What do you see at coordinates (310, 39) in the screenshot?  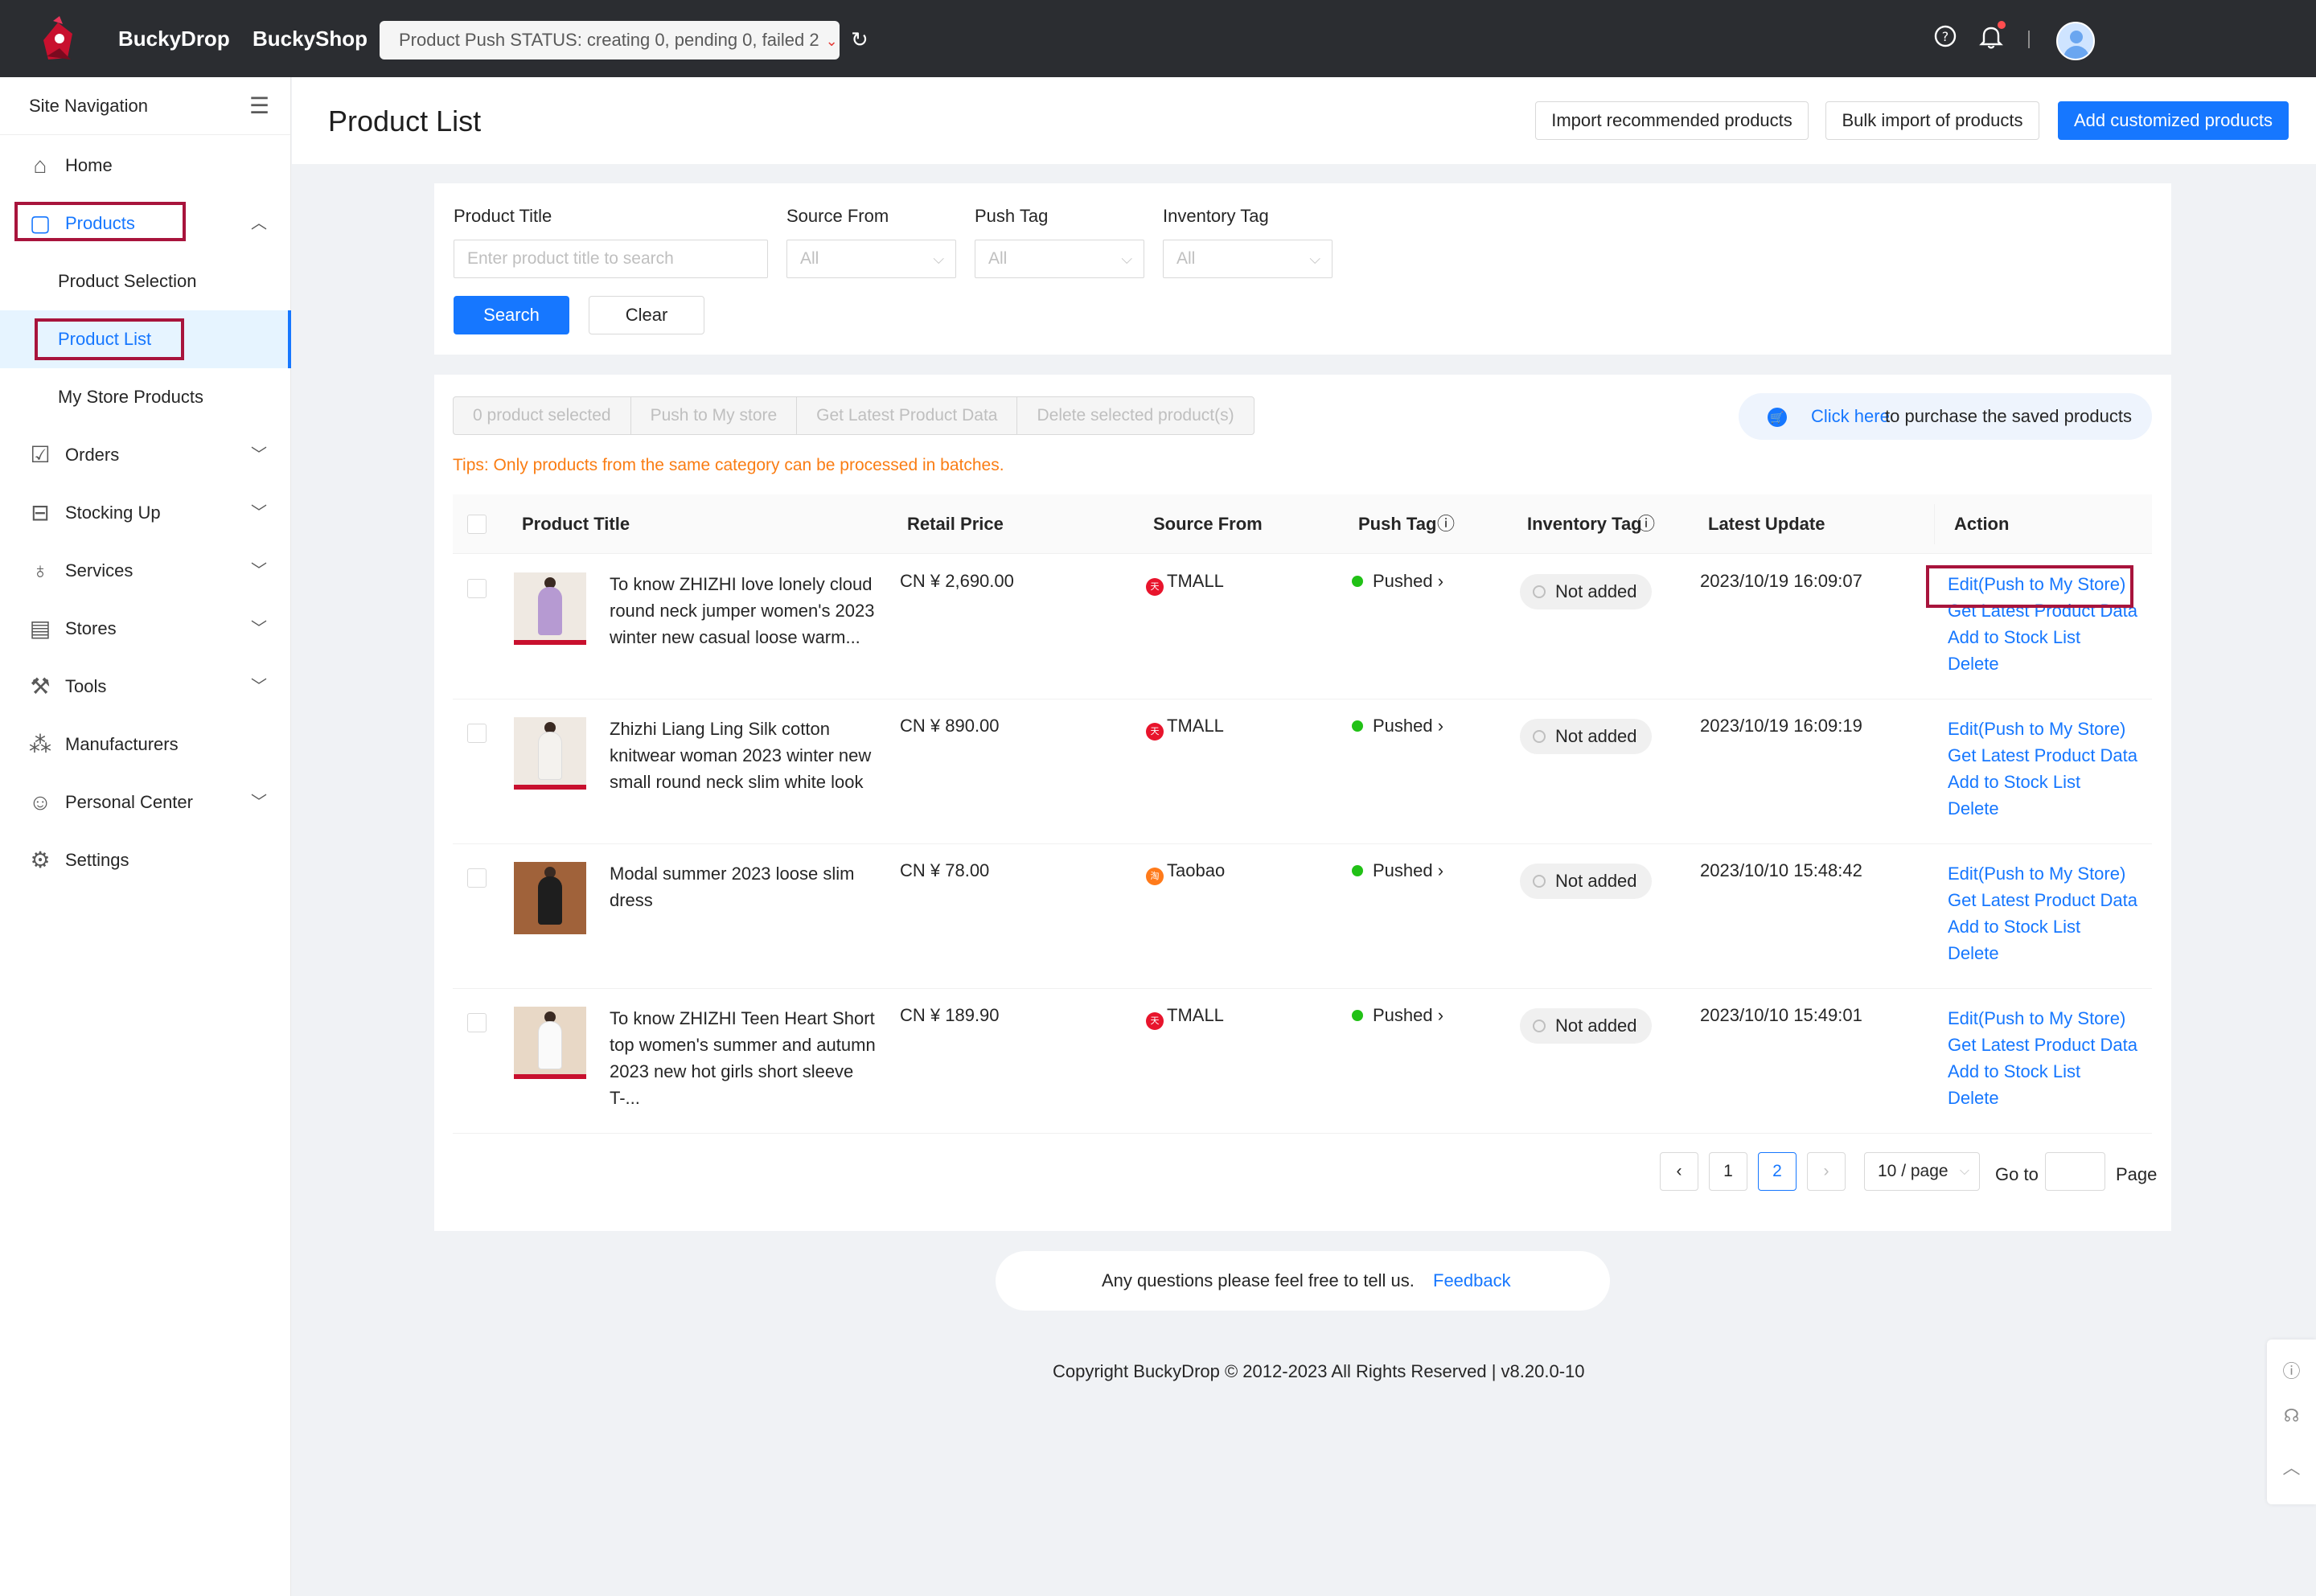 I see `brand-buckyshop: BuckyShop` at bounding box center [310, 39].